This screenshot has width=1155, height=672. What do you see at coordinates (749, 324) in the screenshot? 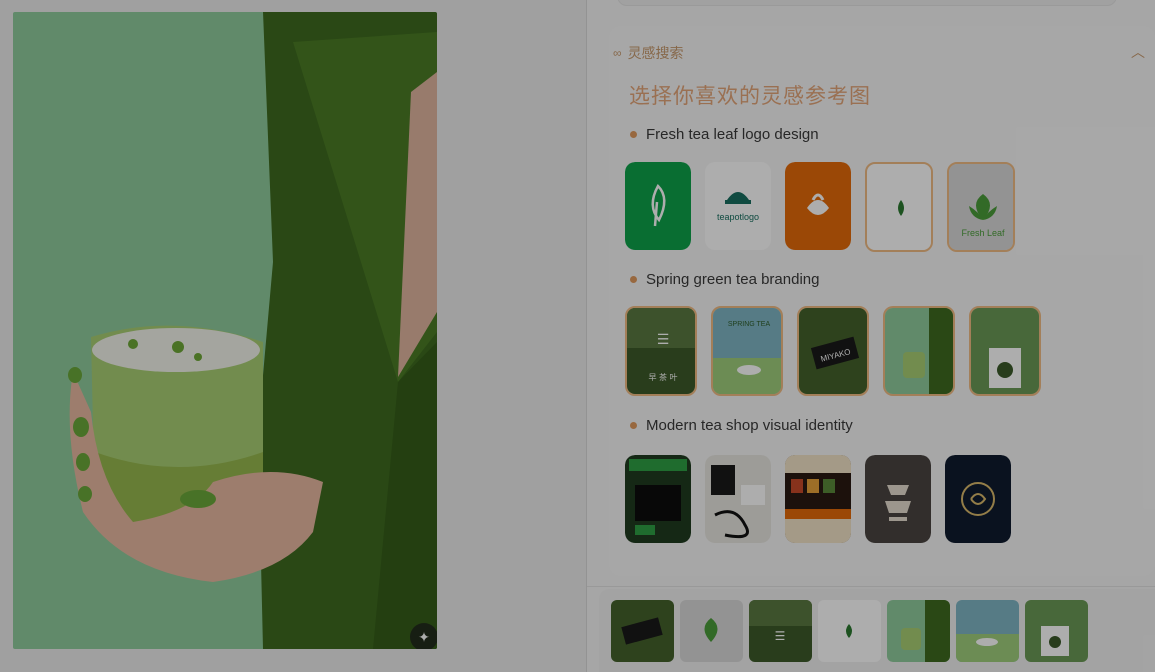
I see `svg-text: SPRING TEA` at bounding box center [749, 324].